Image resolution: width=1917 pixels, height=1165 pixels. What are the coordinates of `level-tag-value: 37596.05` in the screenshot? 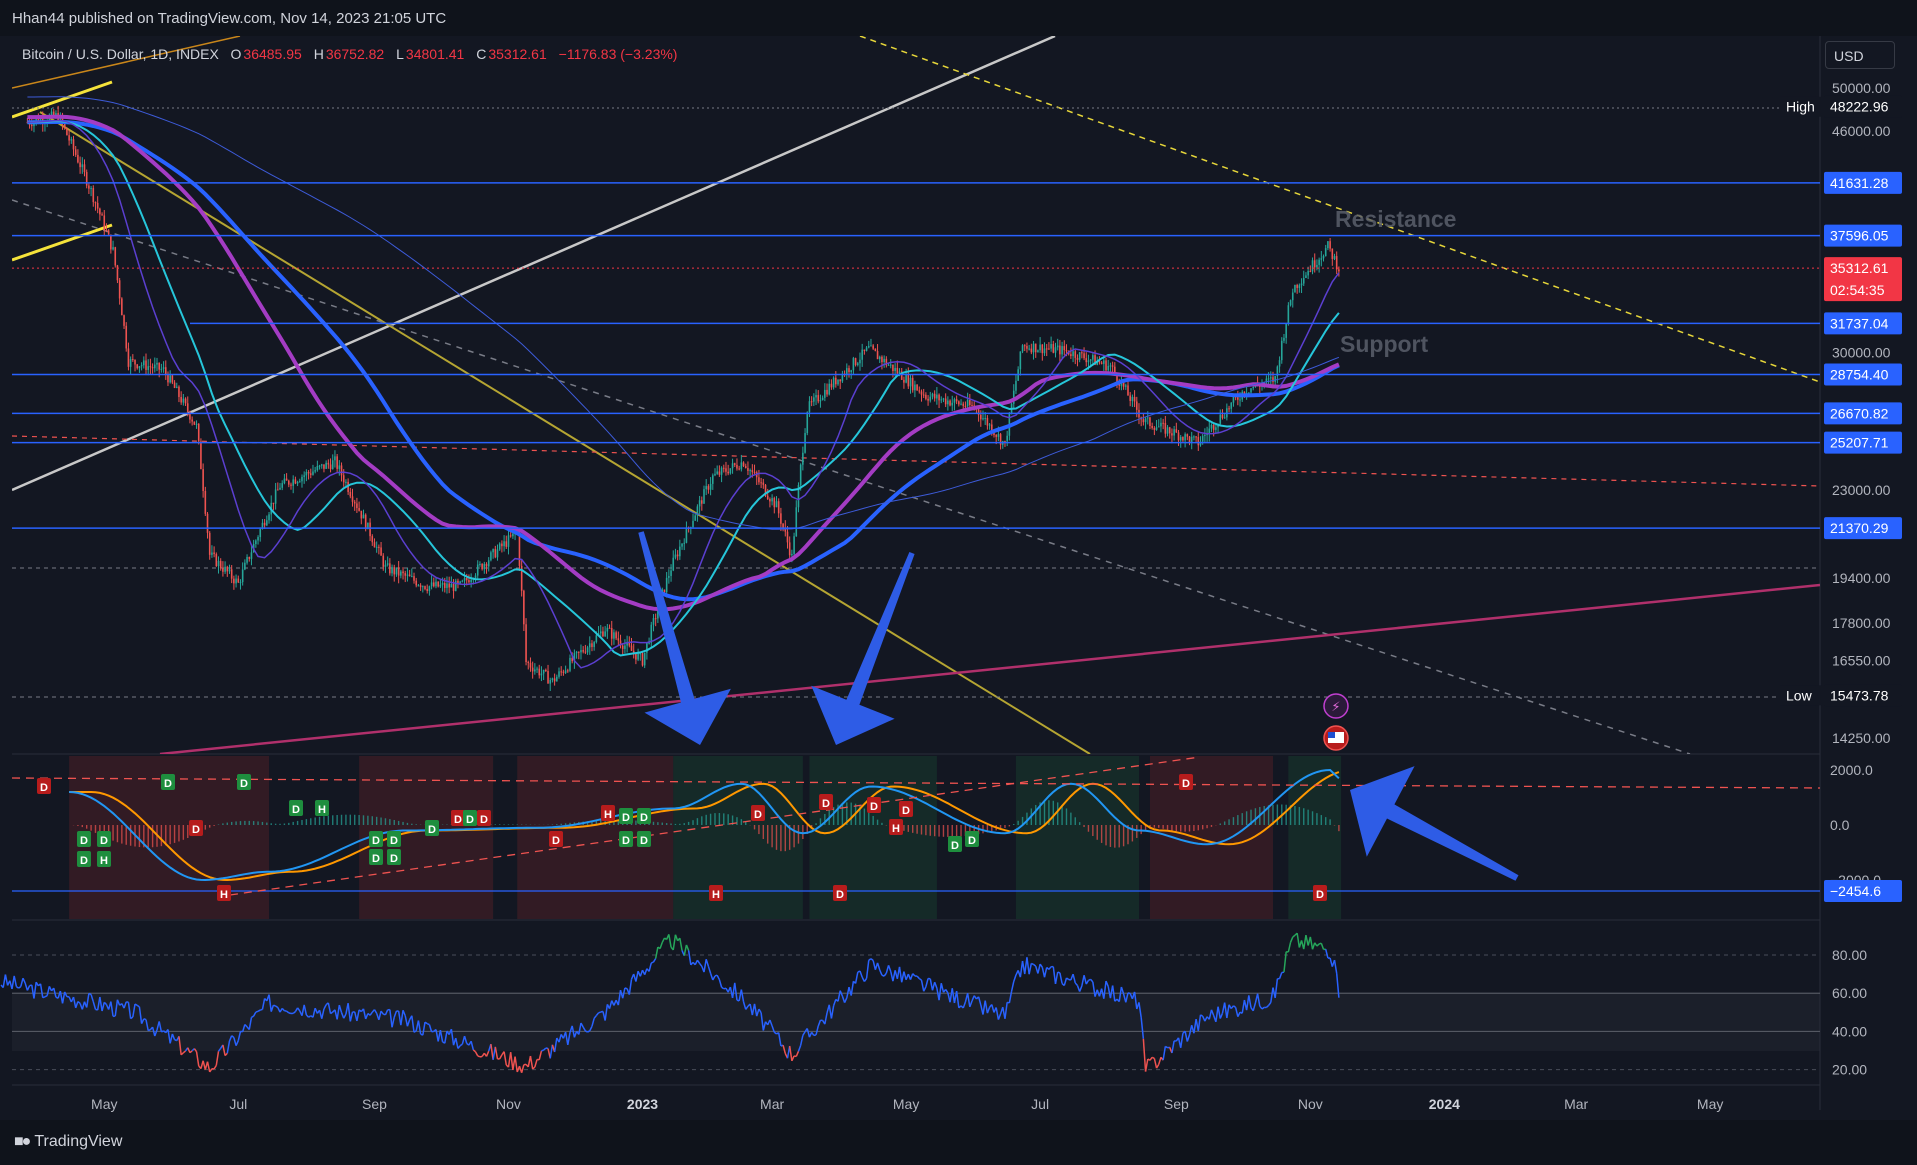 It's located at (1859, 236).